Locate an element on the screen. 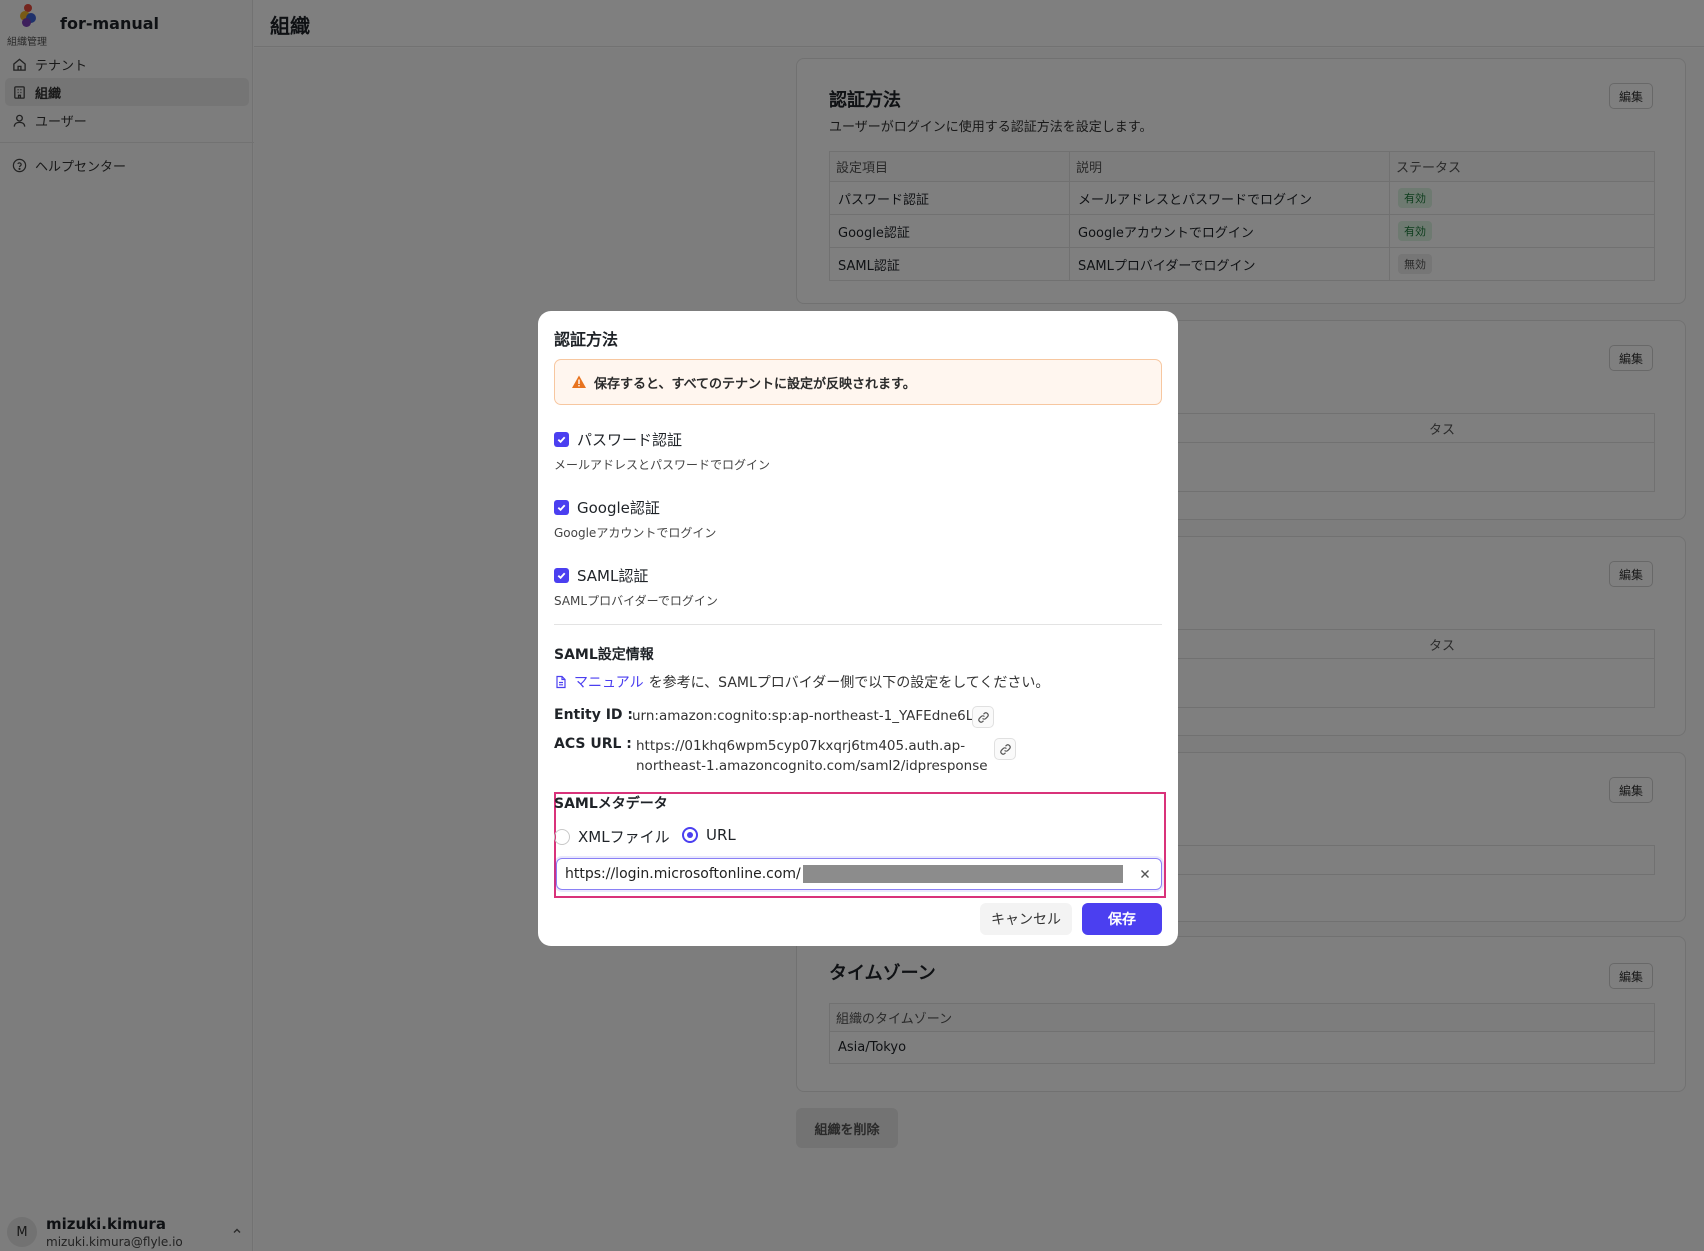 The width and height of the screenshot is (1704, 1251). warning-icon is located at coordinates (579, 381).